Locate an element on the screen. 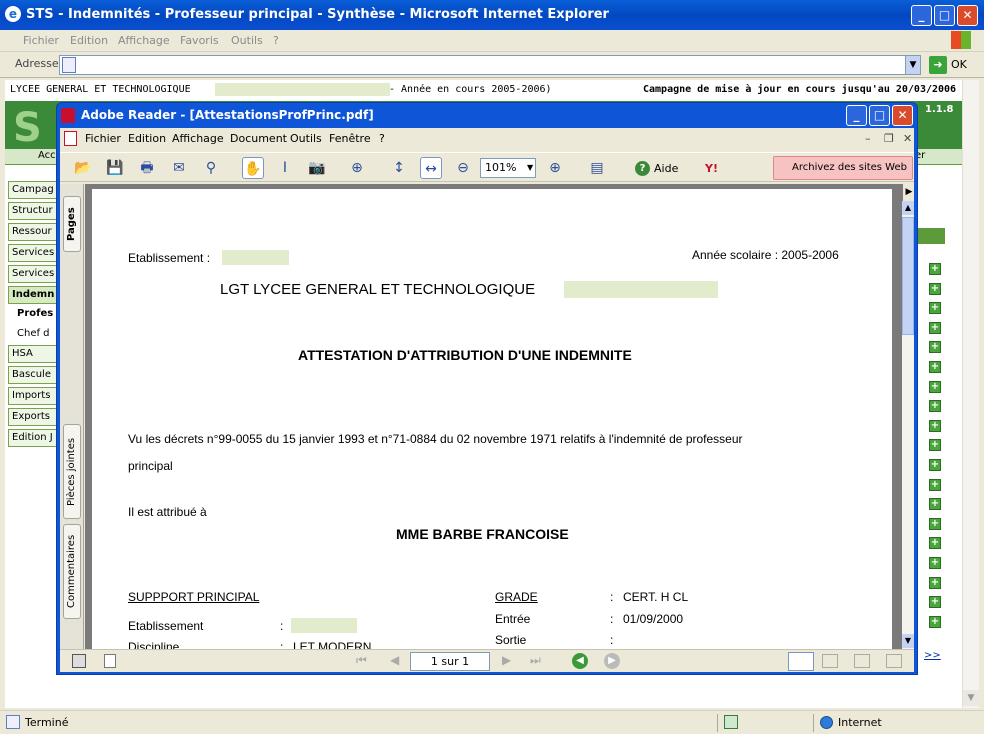  open-folder-icon: 📂 is located at coordinates (83, 168).